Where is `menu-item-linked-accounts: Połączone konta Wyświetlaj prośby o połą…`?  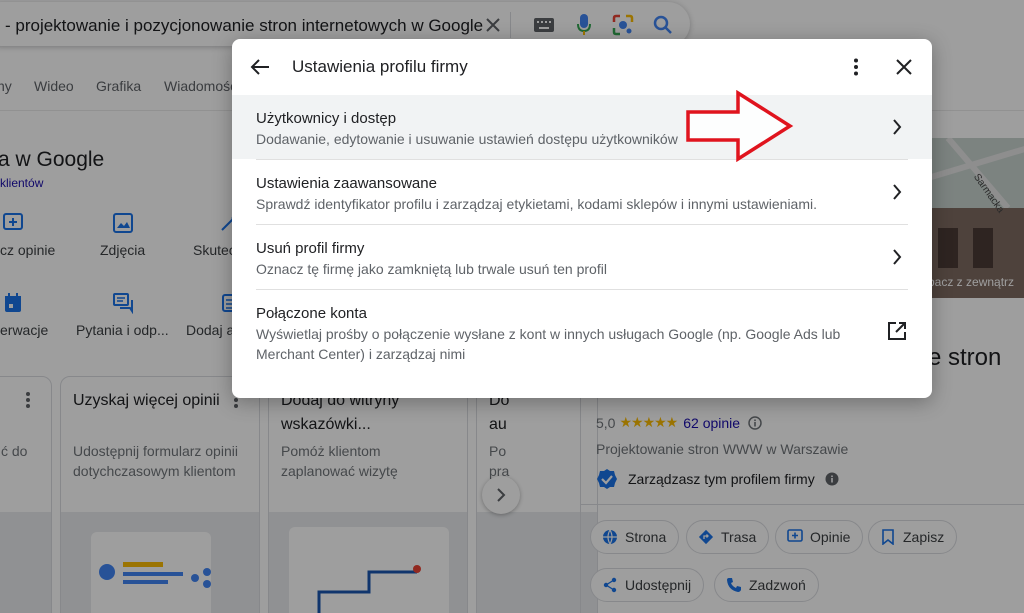
menu-item-linked-accounts: Połączone konta Wyświetlaj prośby o połą… is located at coordinates (582, 335).